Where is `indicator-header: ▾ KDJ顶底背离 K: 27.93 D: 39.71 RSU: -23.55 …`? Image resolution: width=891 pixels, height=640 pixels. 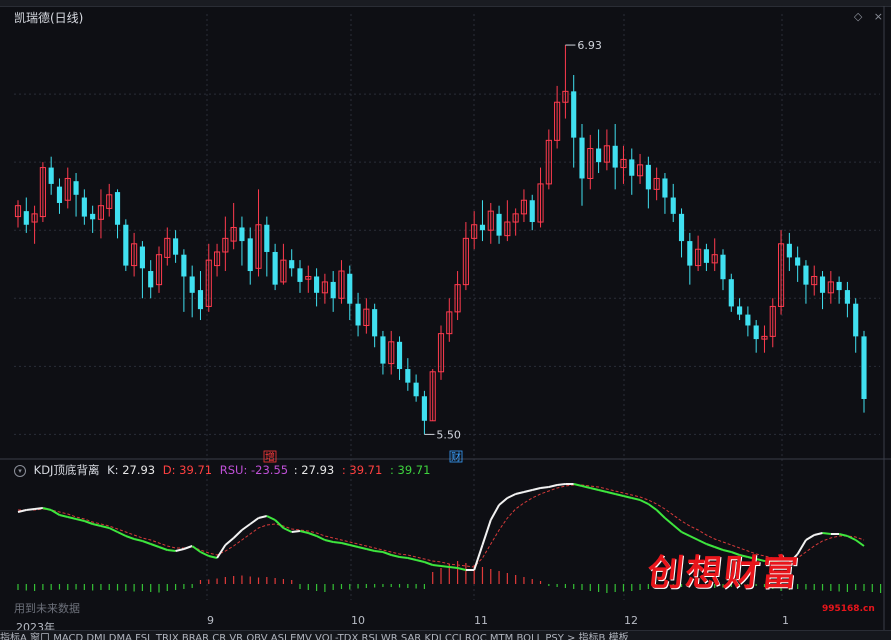 indicator-header: ▾ KDJ顶底背离 K: 27.93 D: 39.71 RSU: -23.55 … is located at coordinates (222, 470).